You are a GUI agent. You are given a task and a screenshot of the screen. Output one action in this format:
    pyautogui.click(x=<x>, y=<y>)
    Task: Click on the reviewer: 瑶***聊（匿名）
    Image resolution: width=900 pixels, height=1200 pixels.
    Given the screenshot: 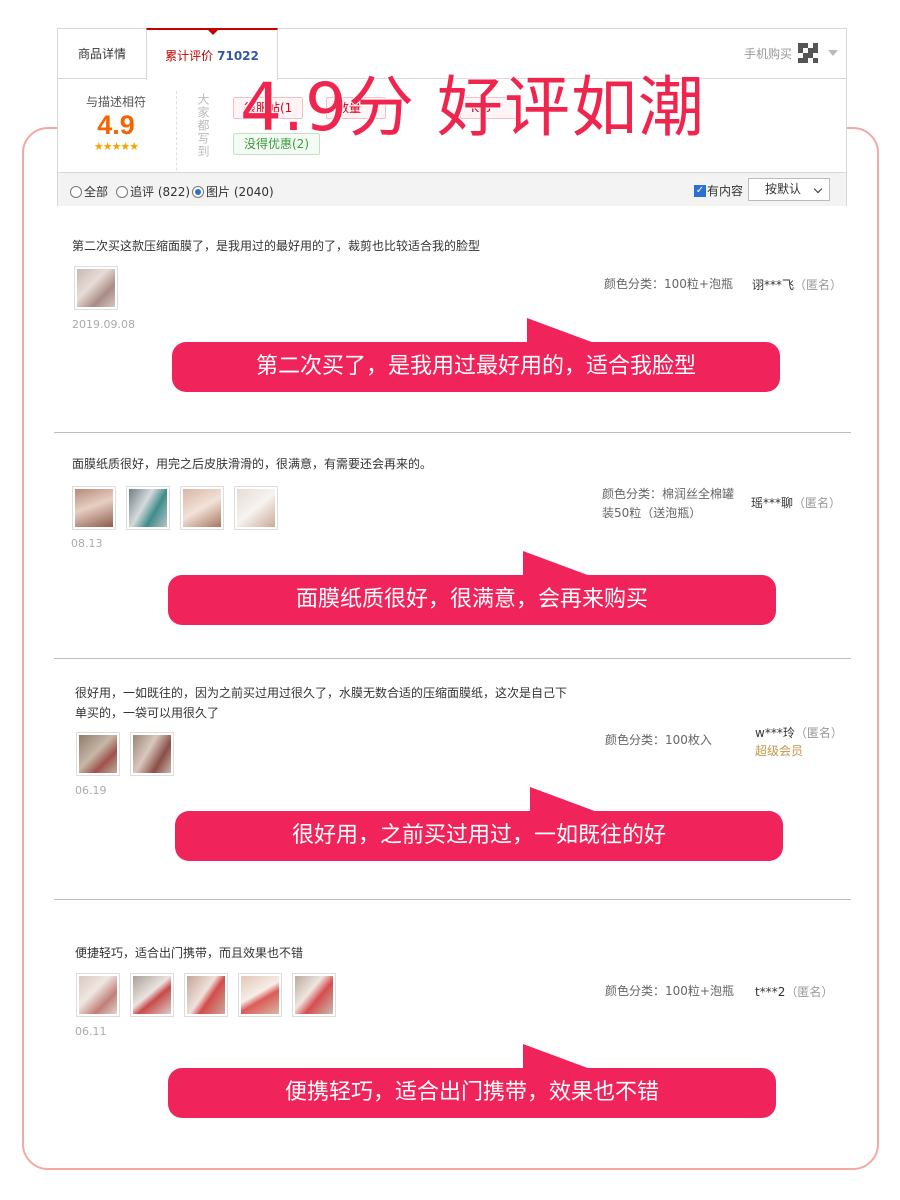 What is the action you would take?
    pyautogui.click(x=796, y=503)
    